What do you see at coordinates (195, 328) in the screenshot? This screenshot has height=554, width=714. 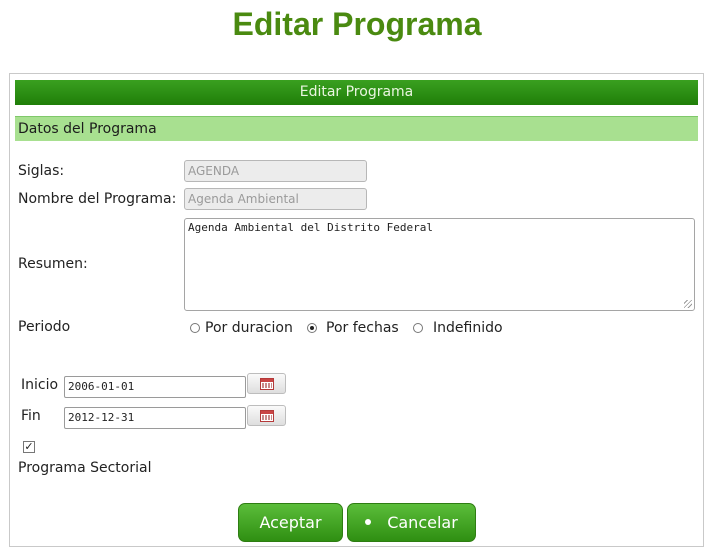 I see `radio-por-duracion` at bounding box center [195, 328].